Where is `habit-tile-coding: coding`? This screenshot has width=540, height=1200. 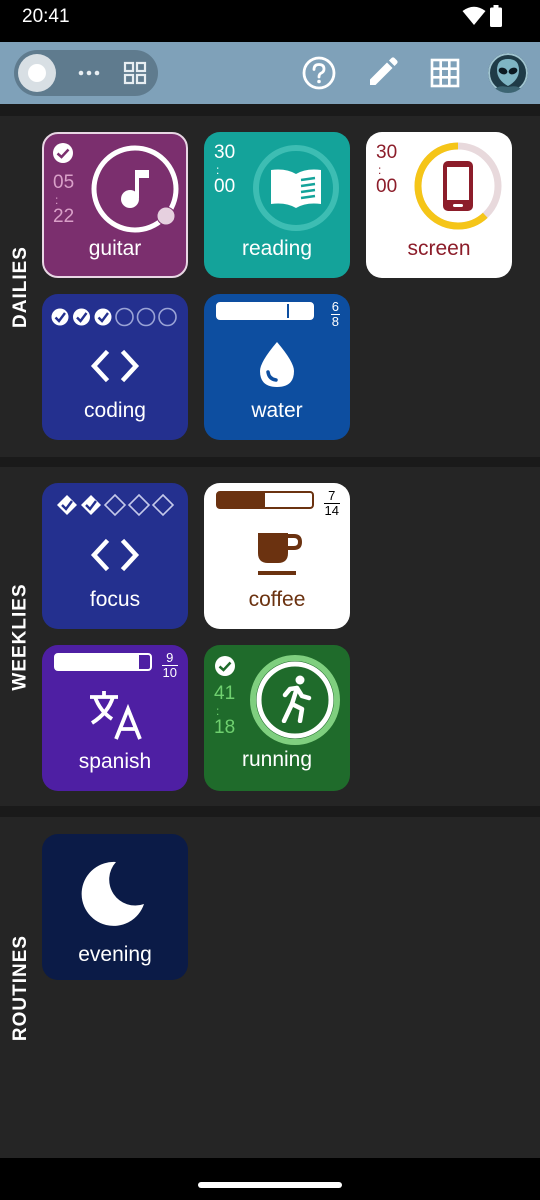
habit-tile-coding: coding is located at coordinates (115, 367).